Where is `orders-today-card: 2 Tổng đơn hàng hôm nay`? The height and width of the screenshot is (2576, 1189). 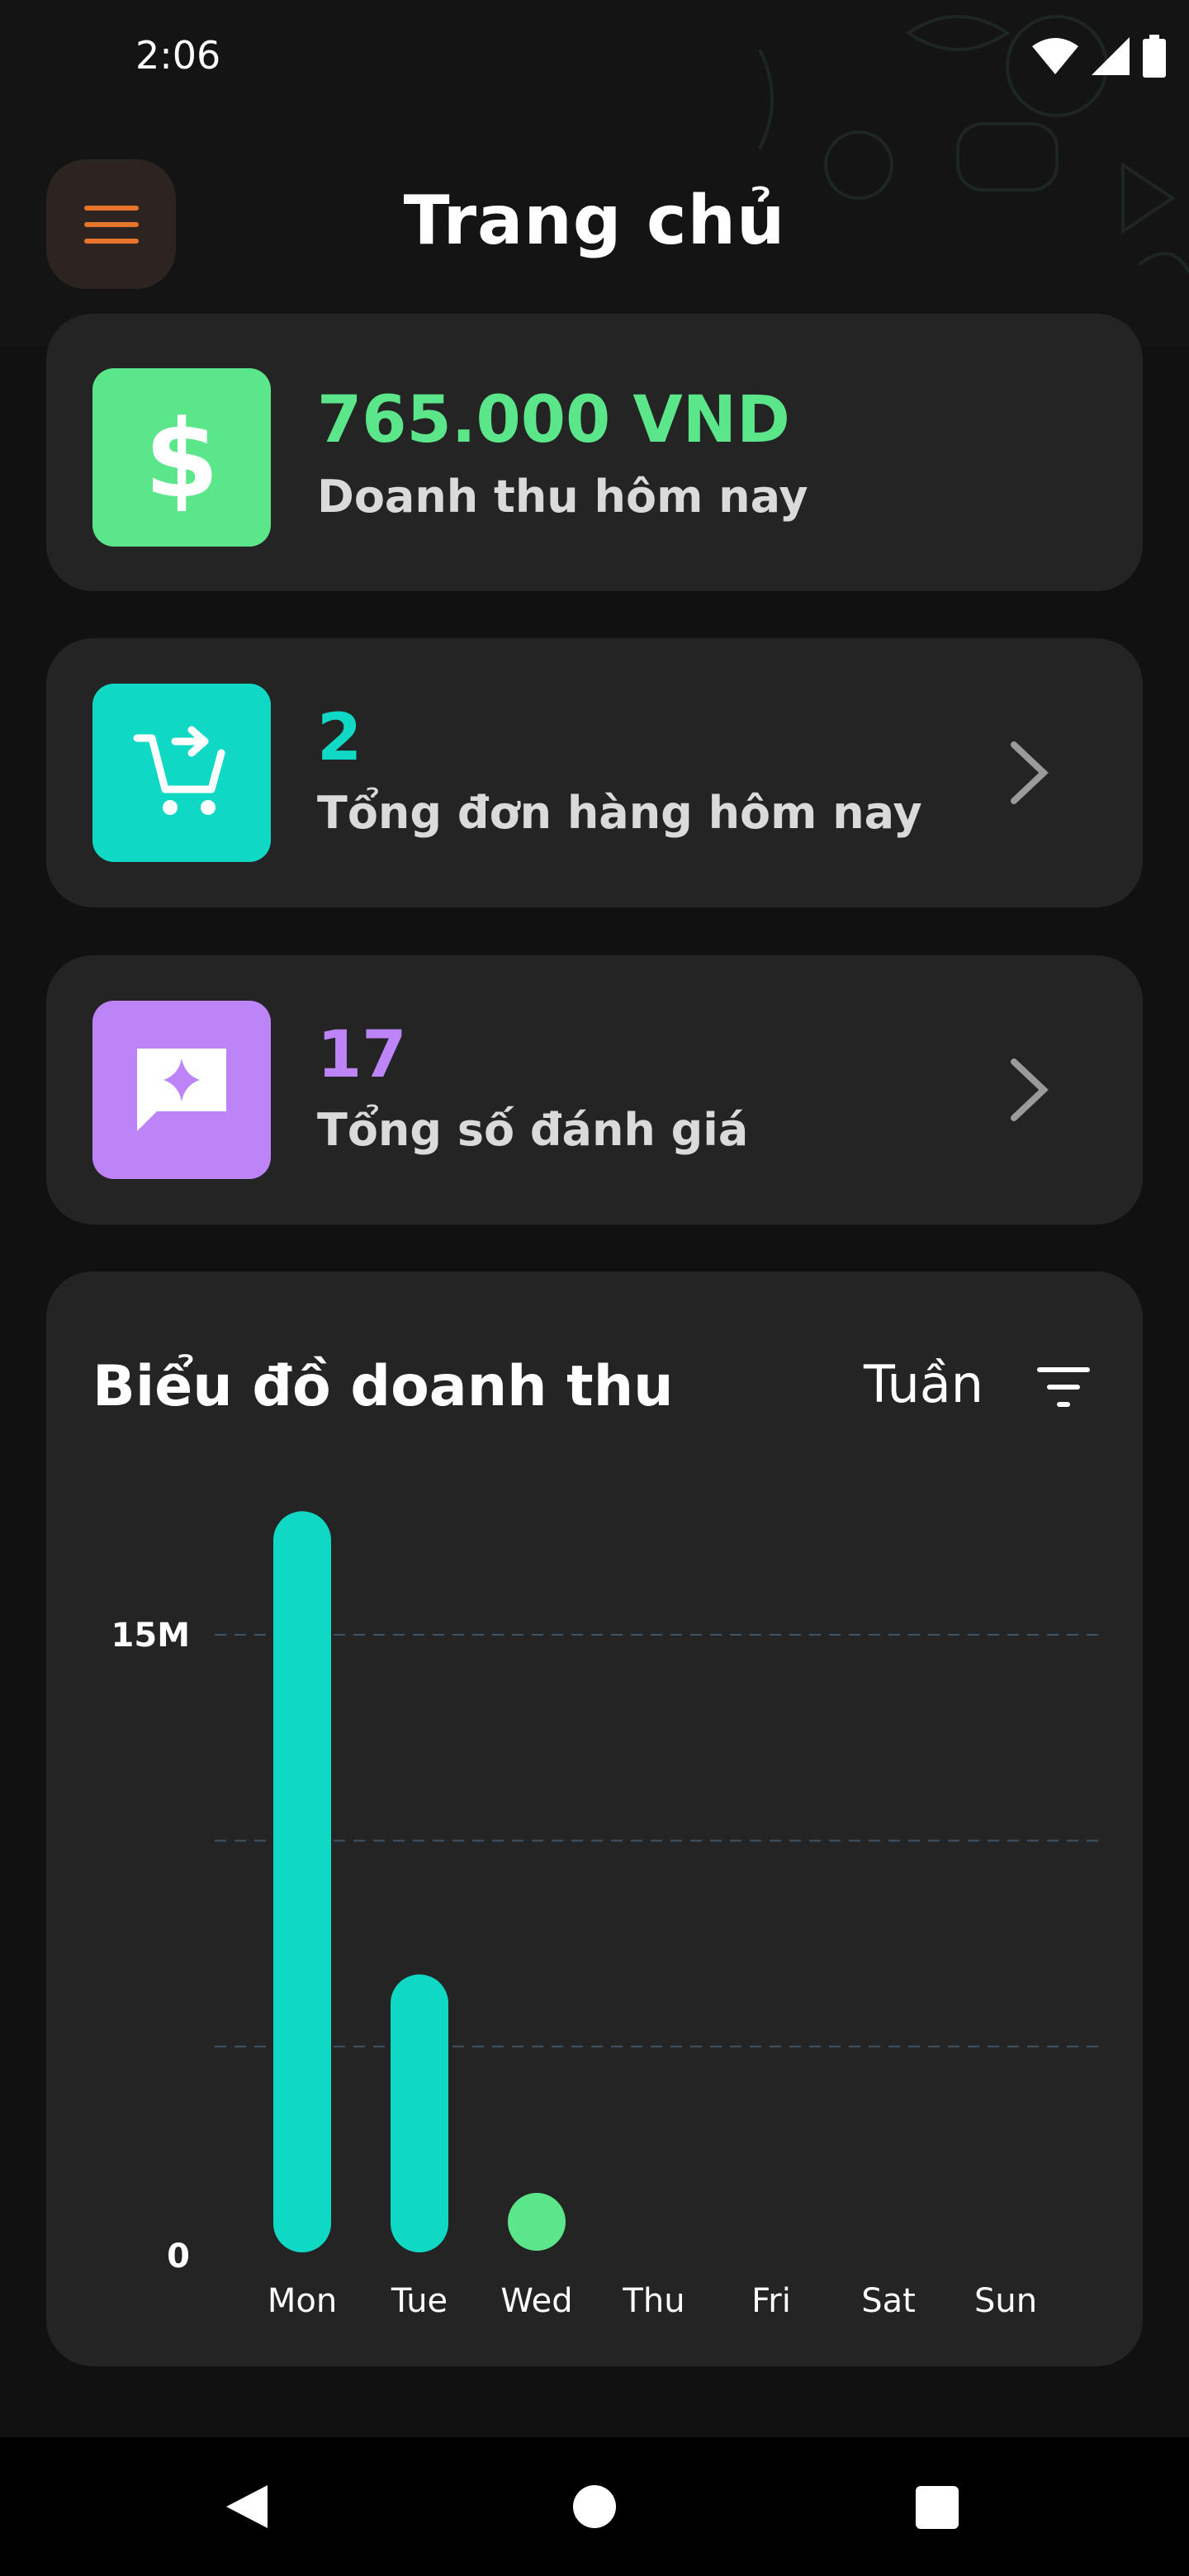
orders-today-card: 2 Tổng đơn hàng hôm nay is located at coordinates (594, 772).